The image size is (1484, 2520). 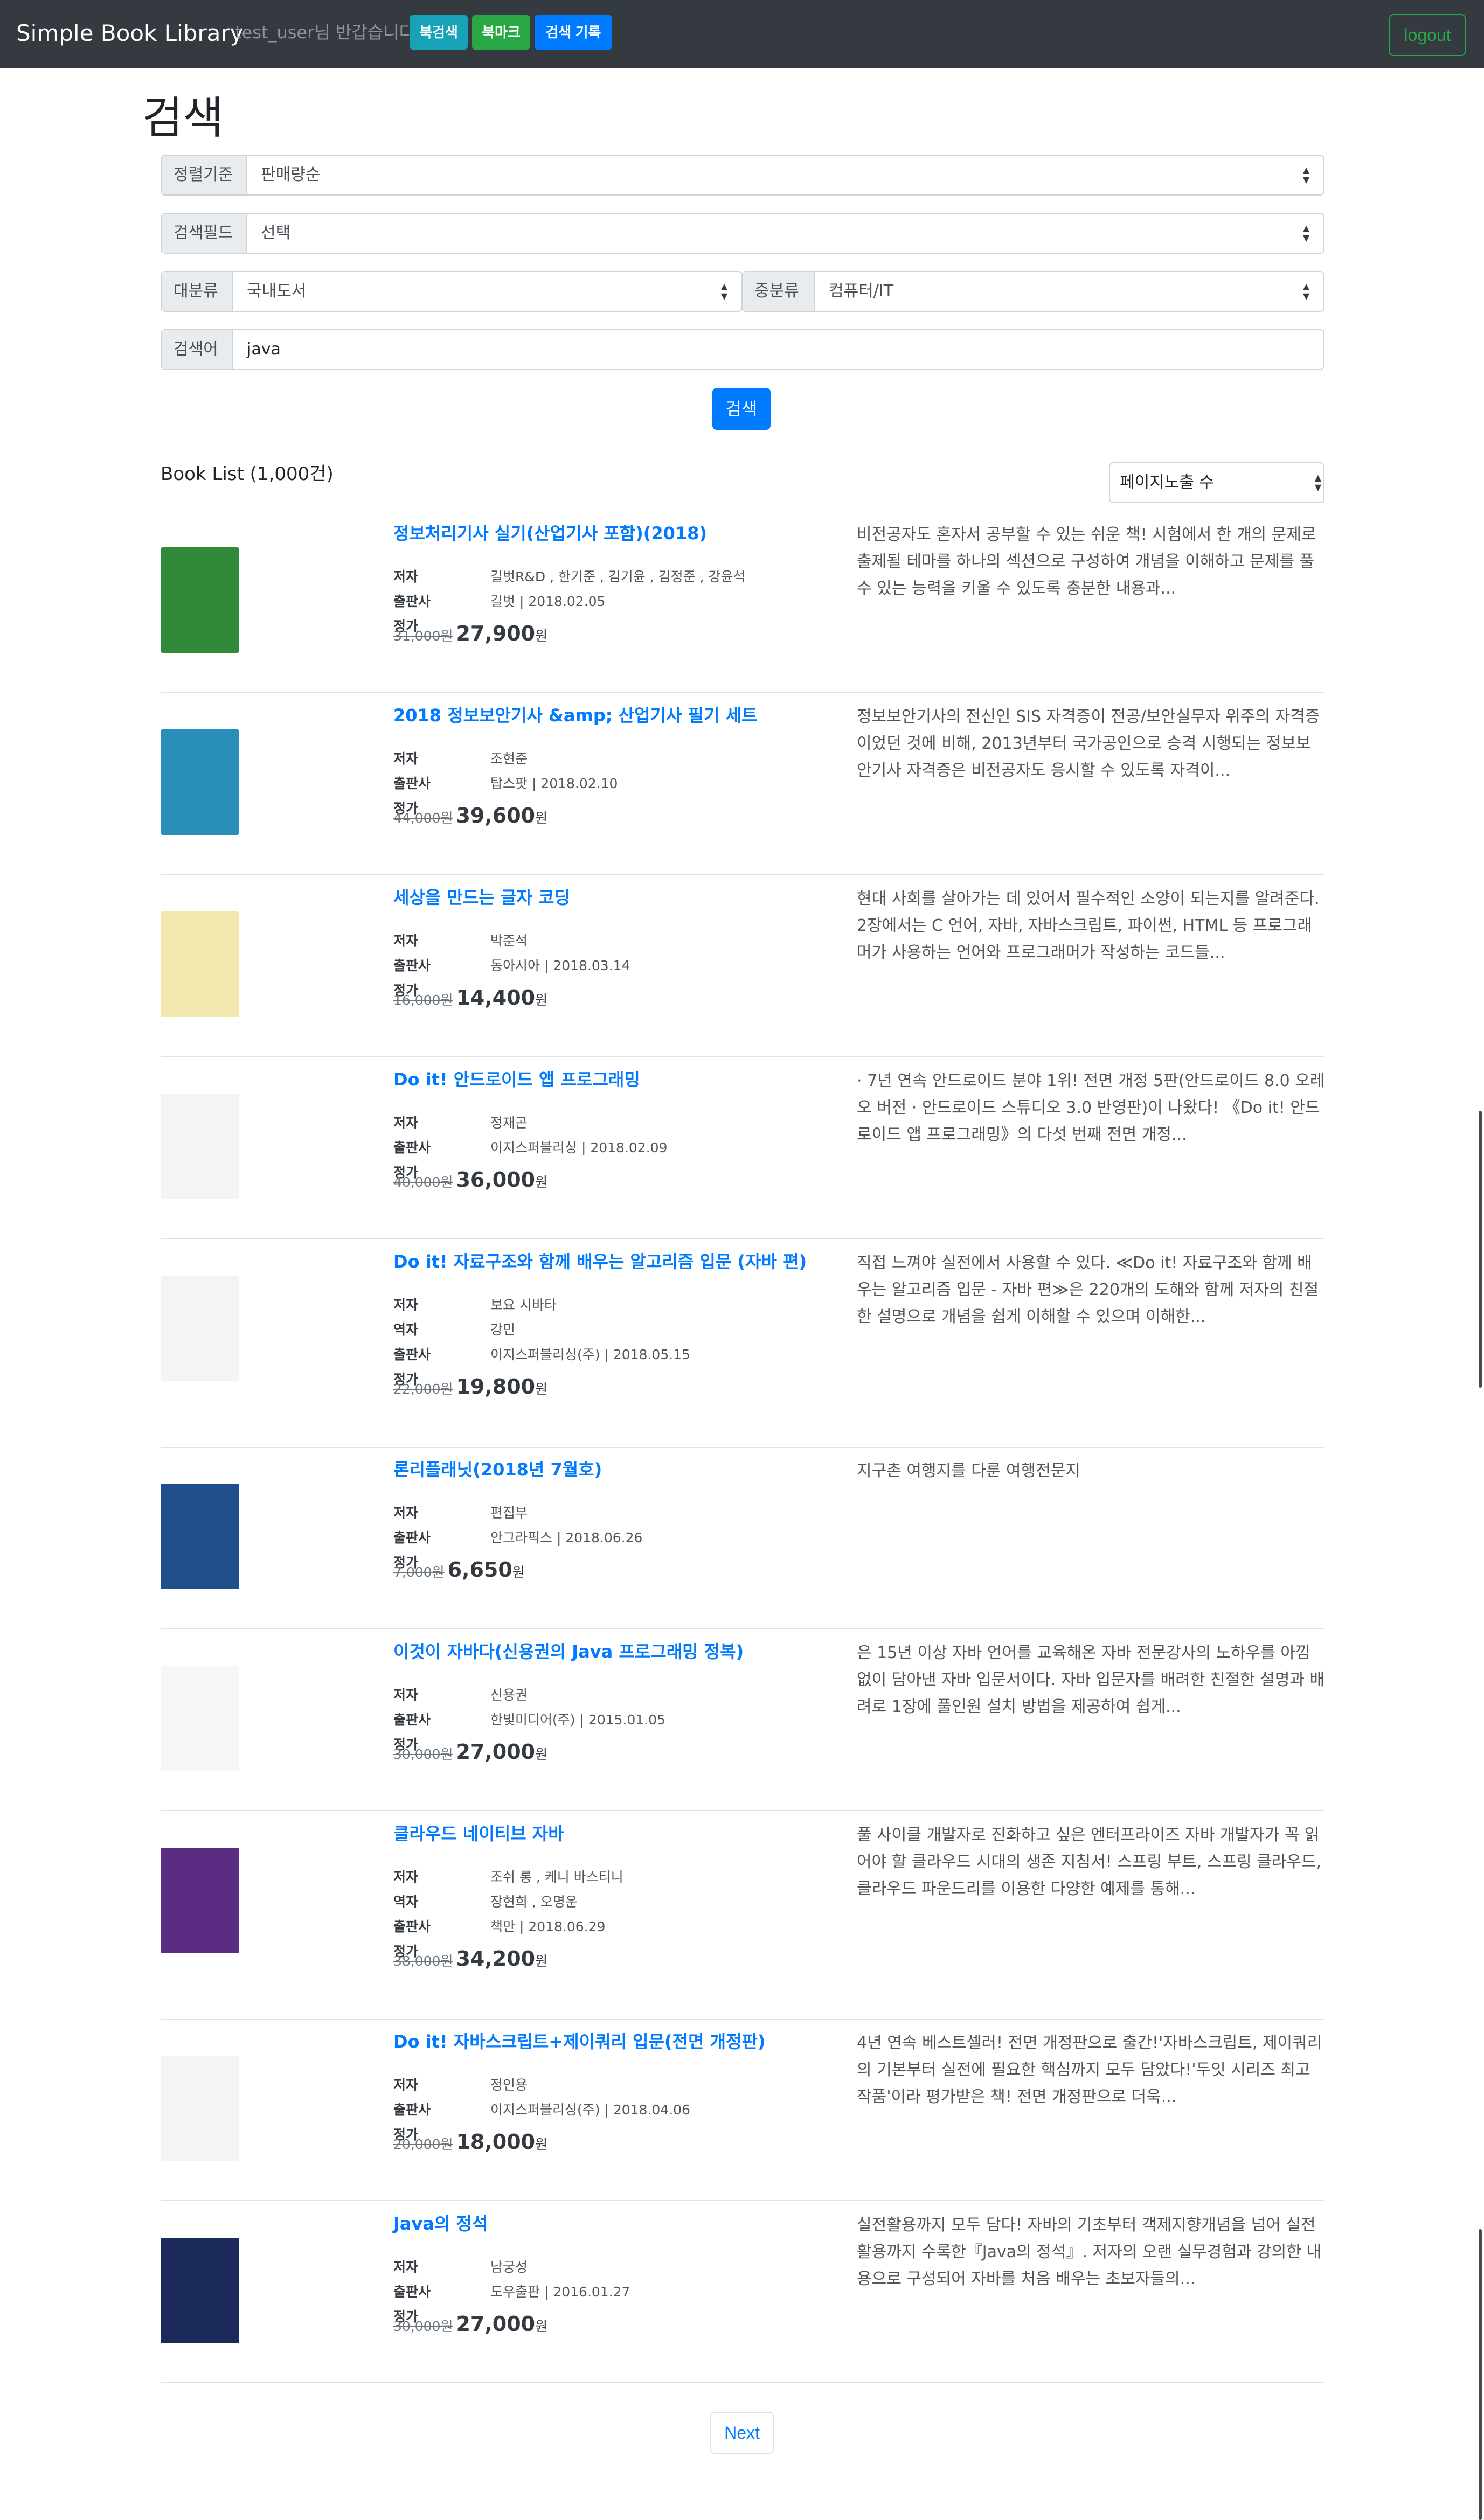 I want to click on field-value: 선택, so click(x=276, y=233).